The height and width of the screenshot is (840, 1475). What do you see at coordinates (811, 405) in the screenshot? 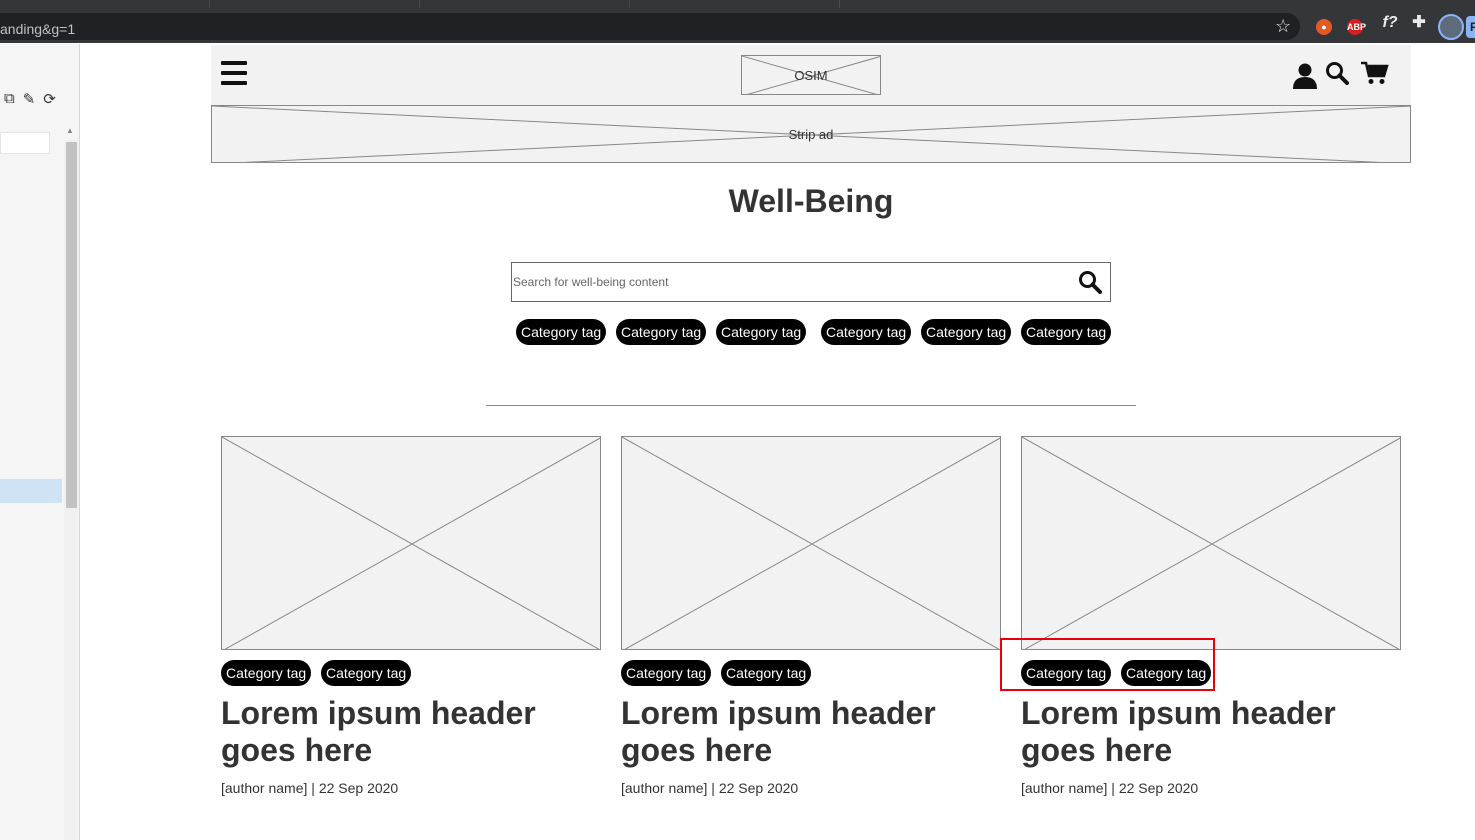
I see `section-divider` at bounding box center [811, 405].